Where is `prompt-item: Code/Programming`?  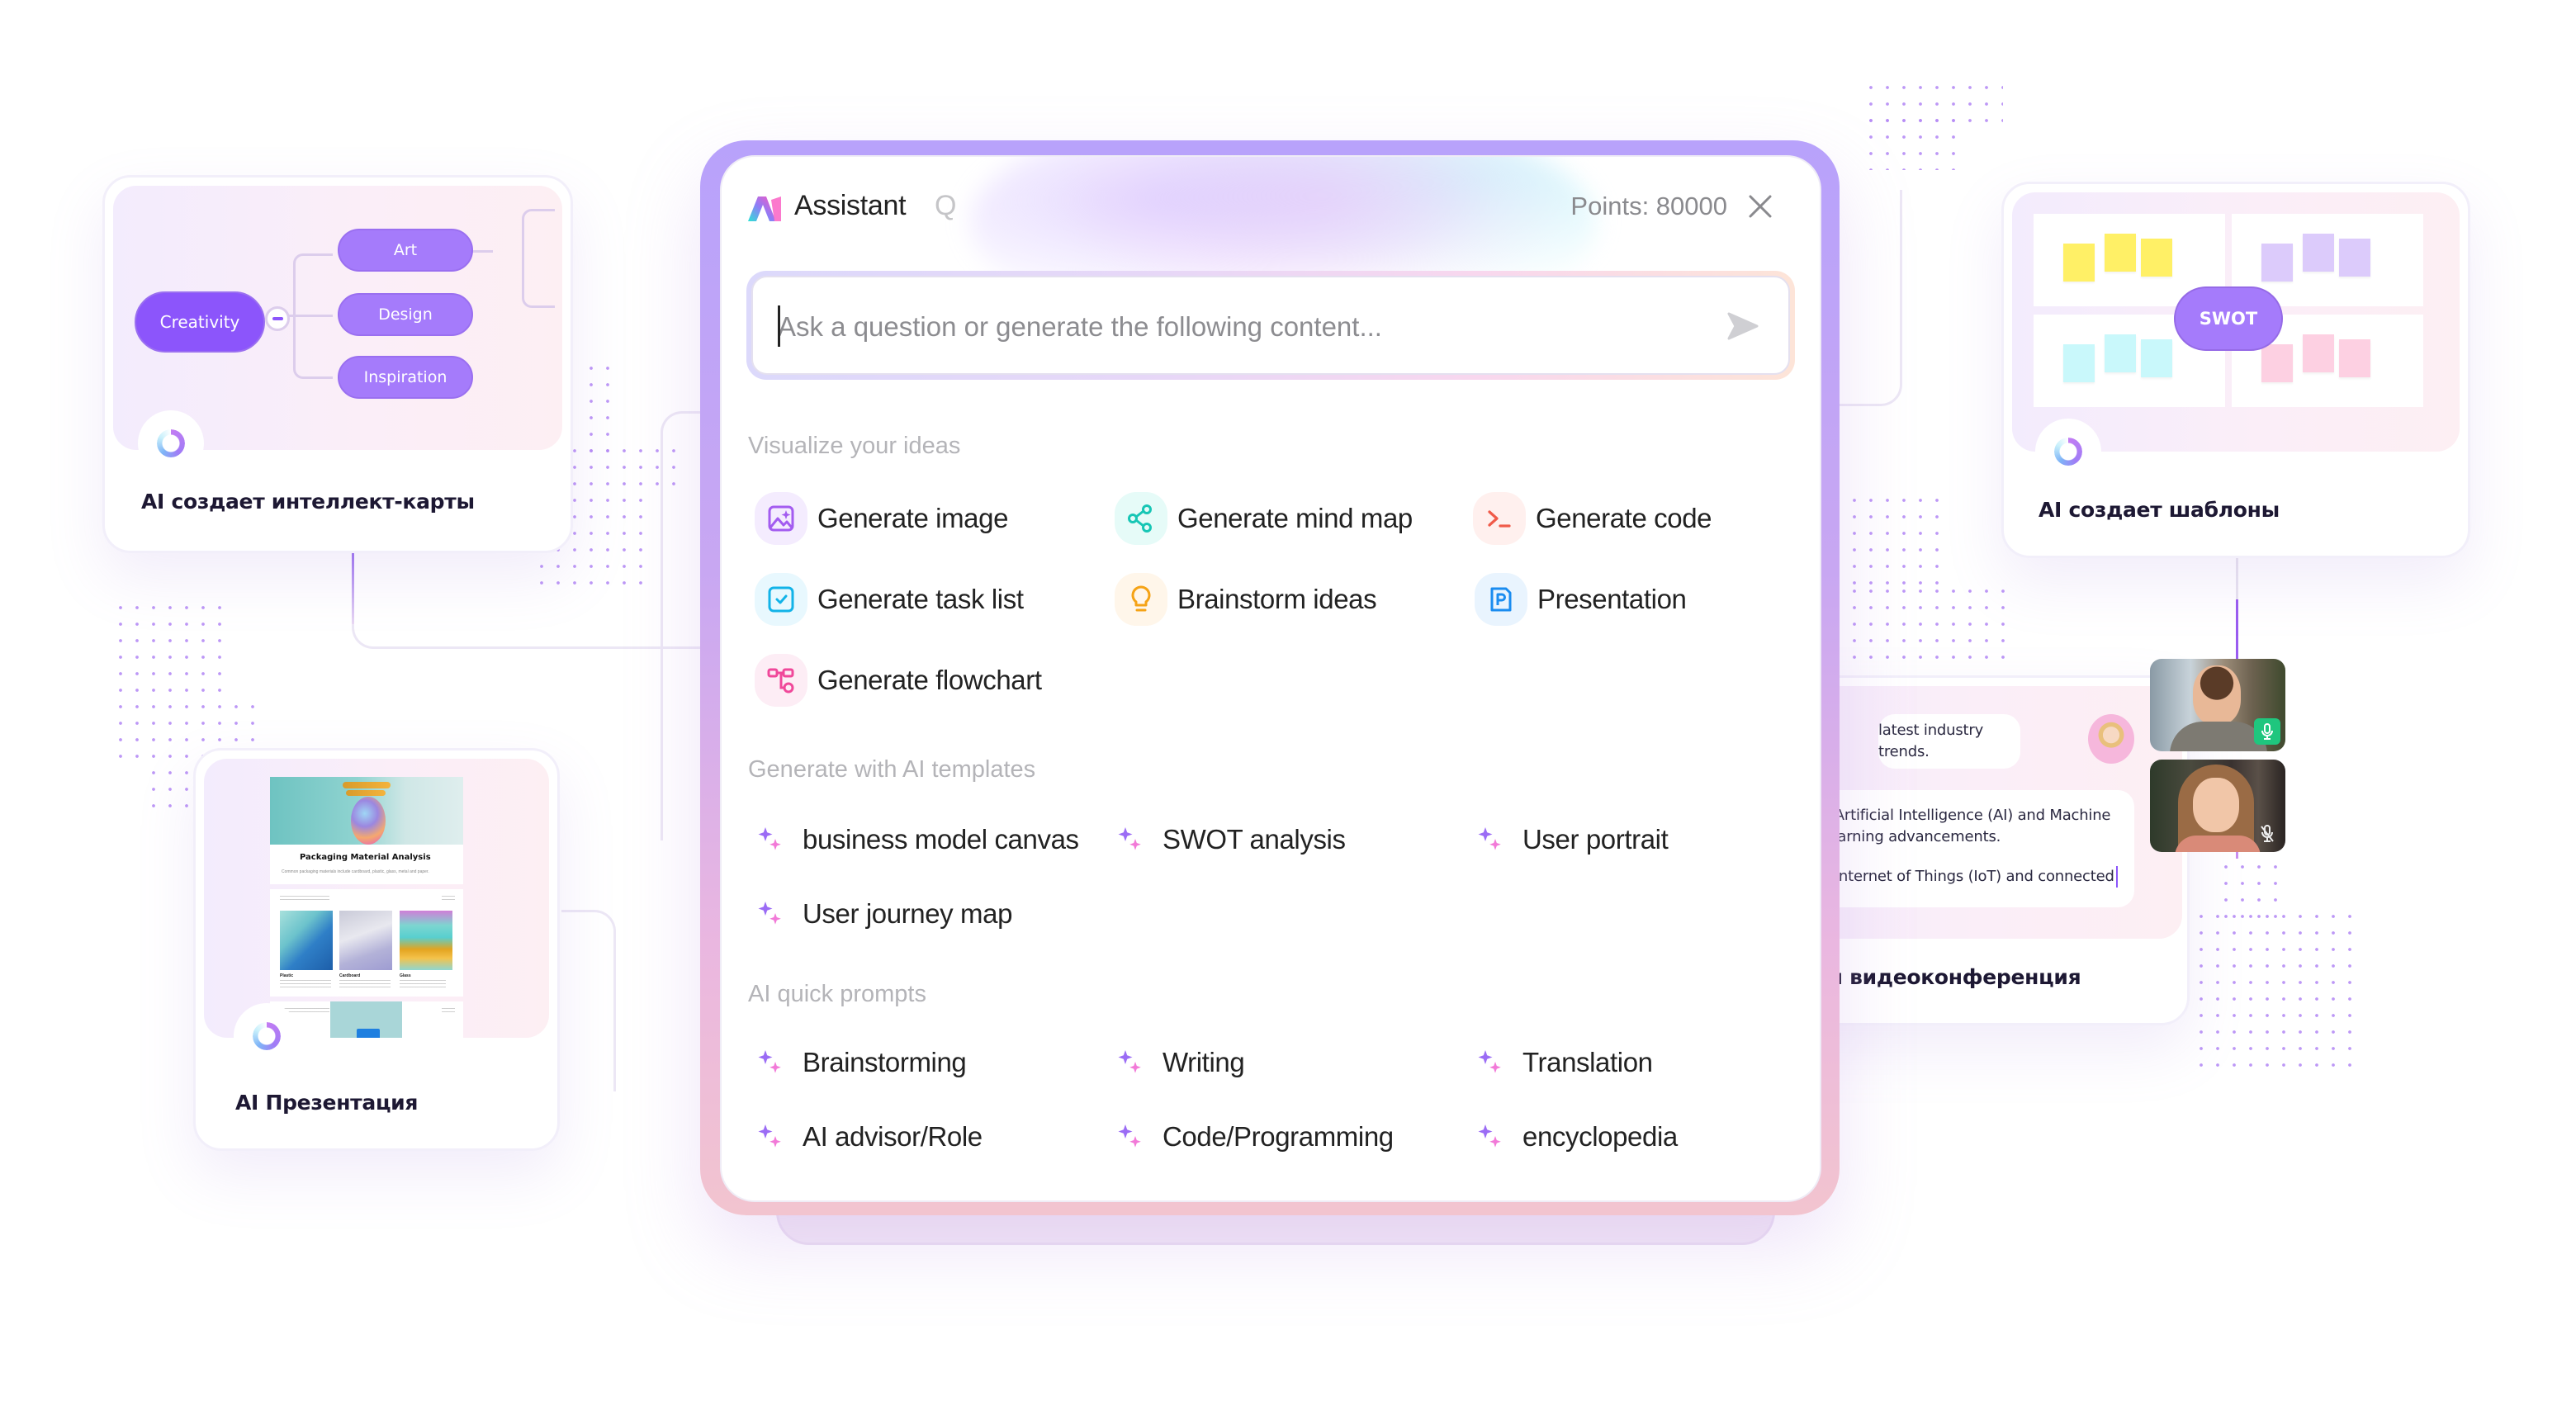
prompt-item: Code/Programming is located at coordinates (1256, 1137).